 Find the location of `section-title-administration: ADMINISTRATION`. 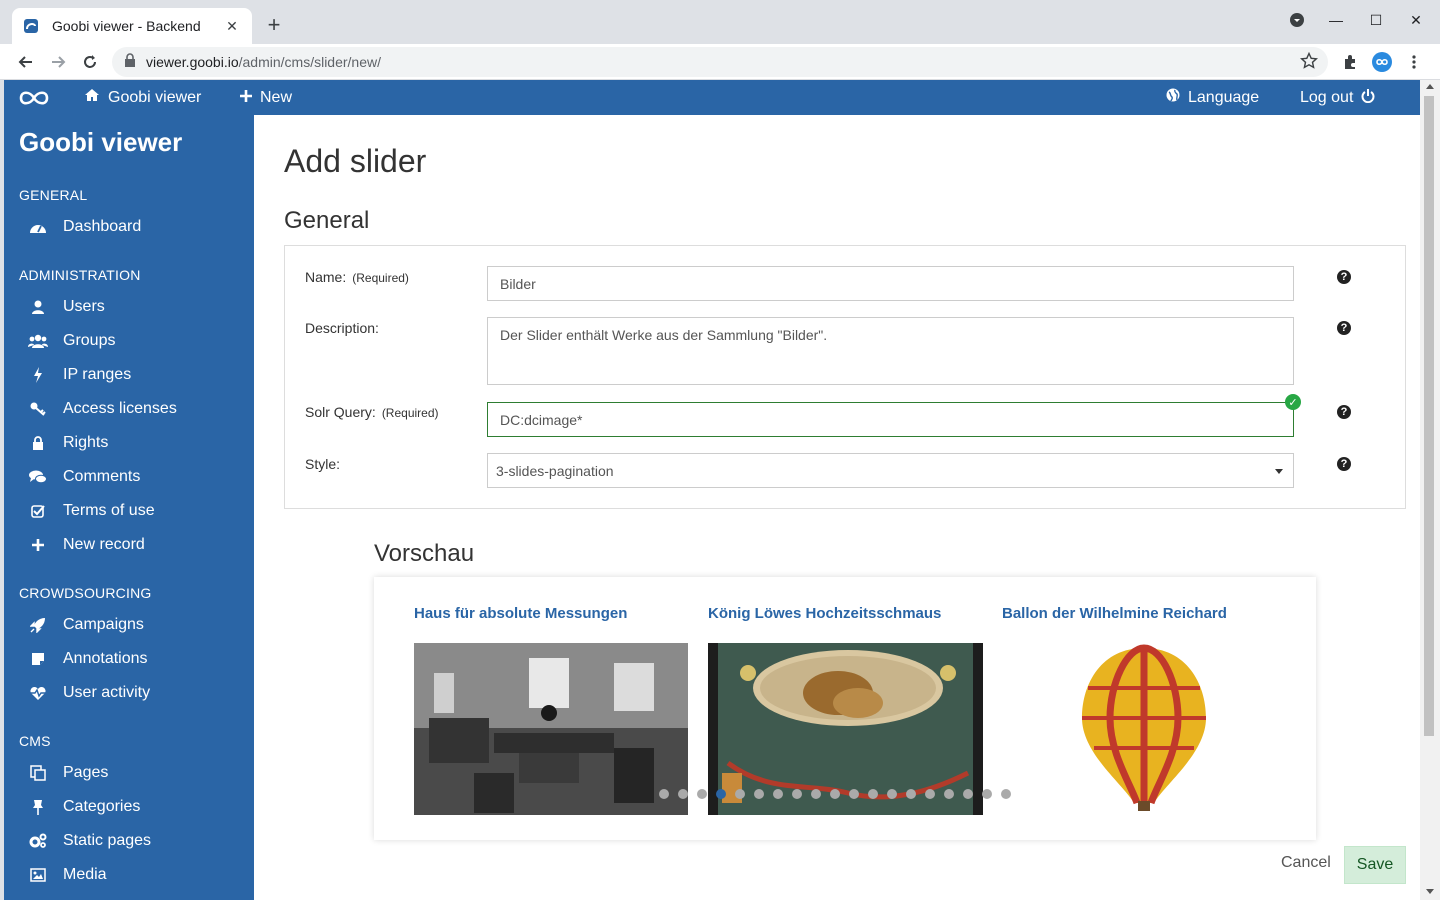

section-title-administration: ADMINISTRATION is located at coordinates (80, 275).